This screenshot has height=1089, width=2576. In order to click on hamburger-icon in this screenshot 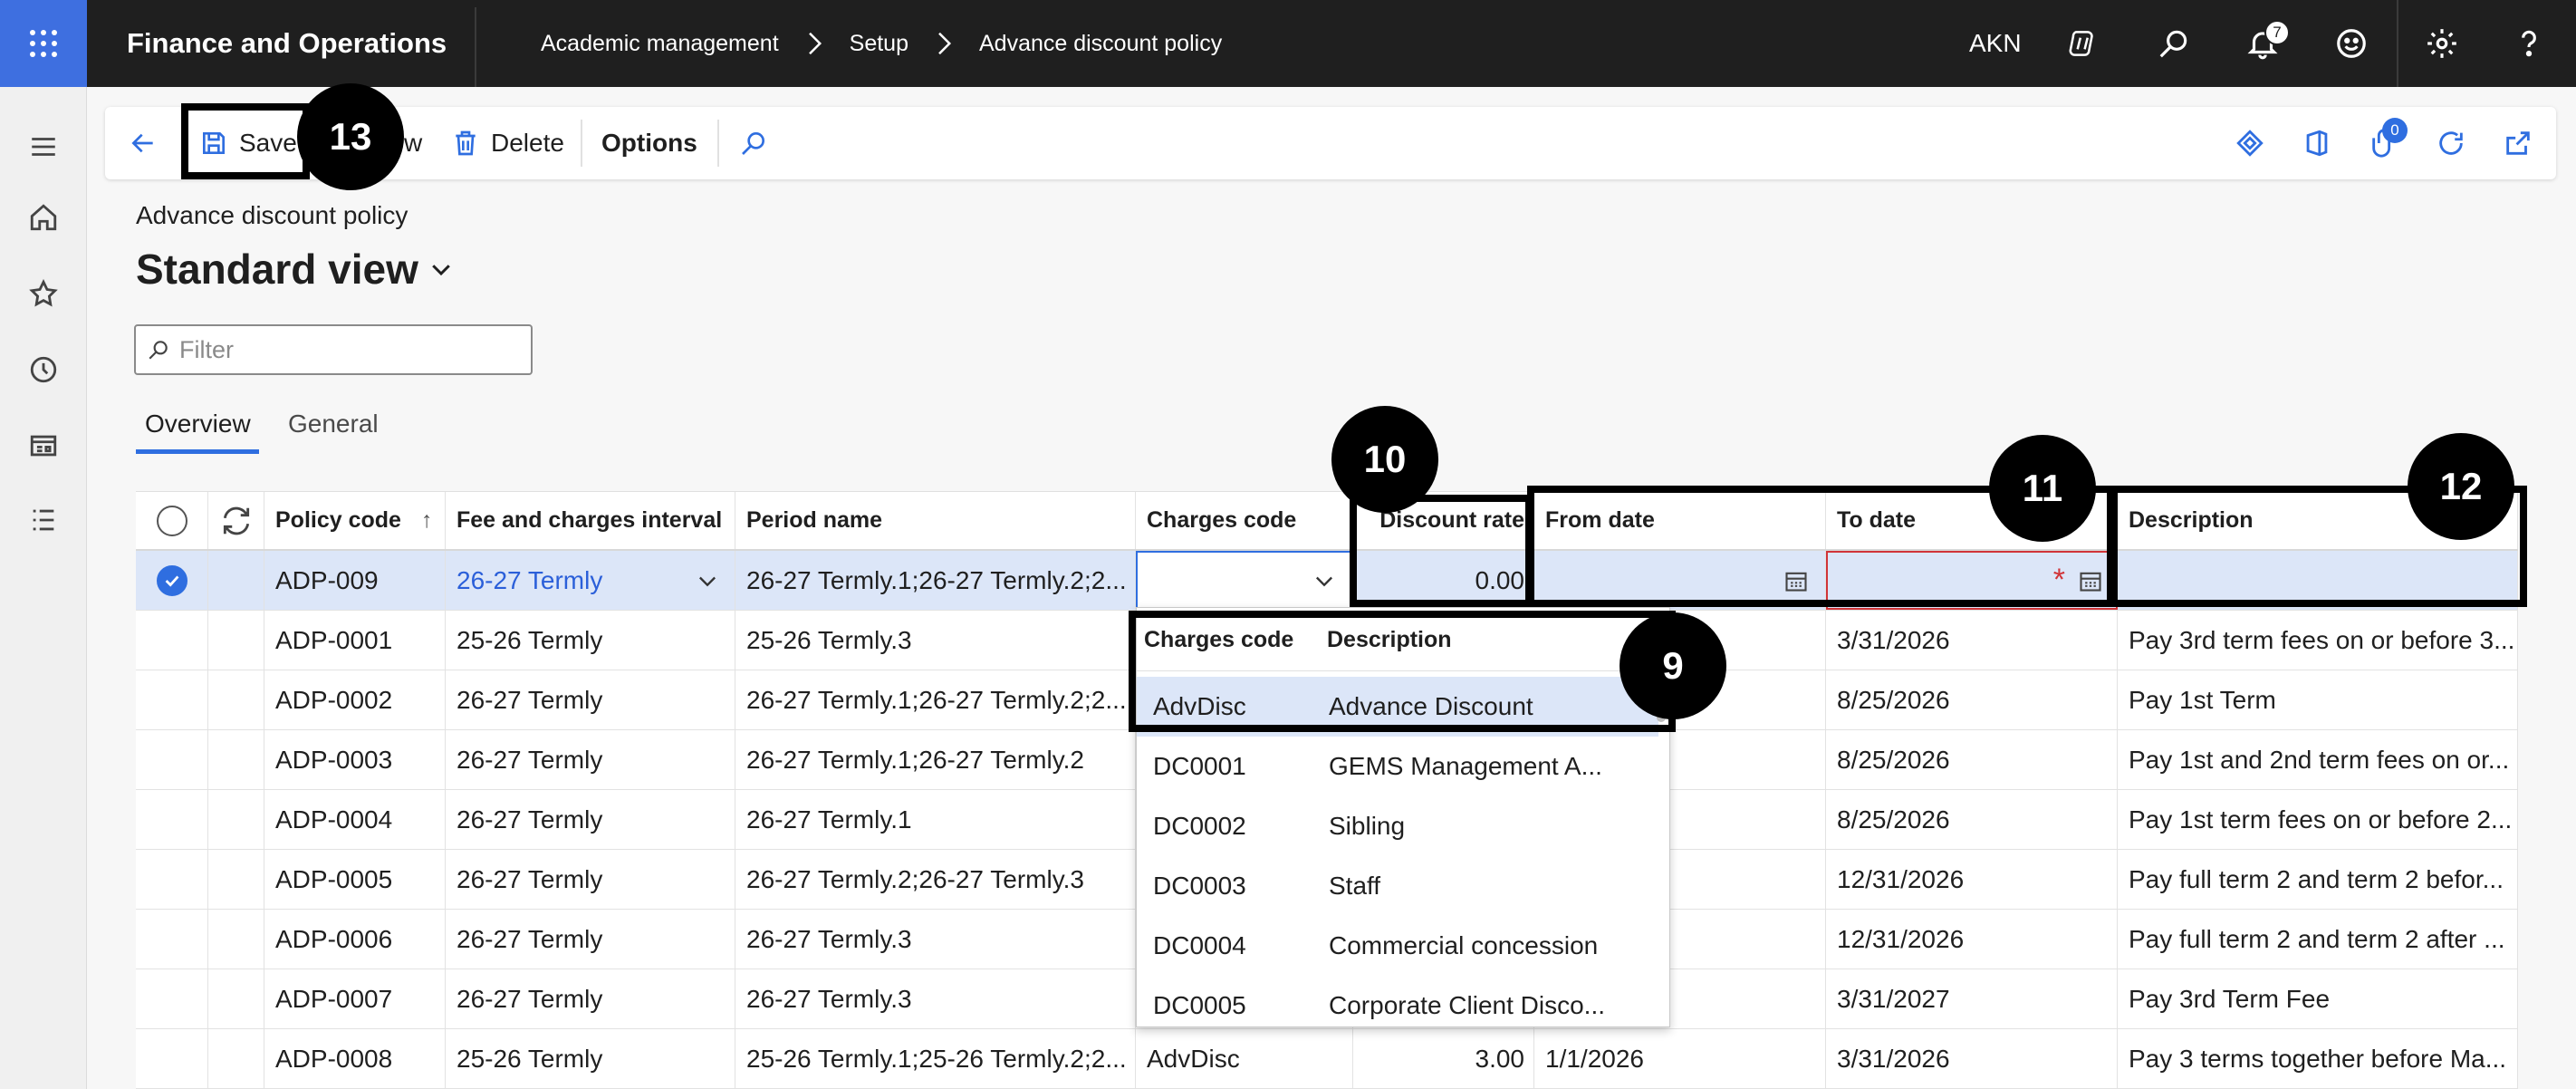, I will do `click(43, 147)`.